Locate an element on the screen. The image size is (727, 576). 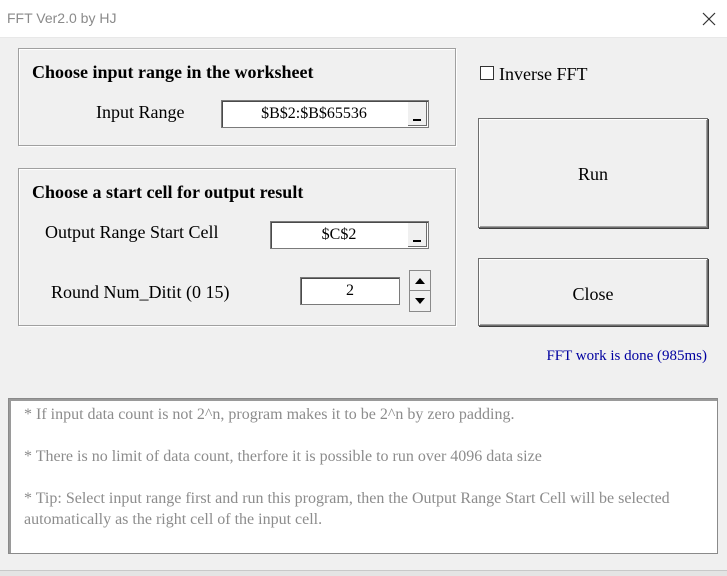
status-message: FFT work is done (985ms) is located at coordinates (626, 356).